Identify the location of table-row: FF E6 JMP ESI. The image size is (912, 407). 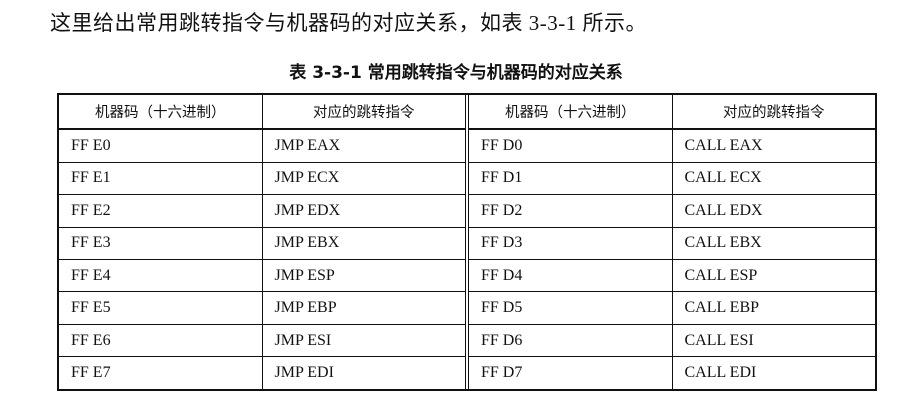
(262, 341).